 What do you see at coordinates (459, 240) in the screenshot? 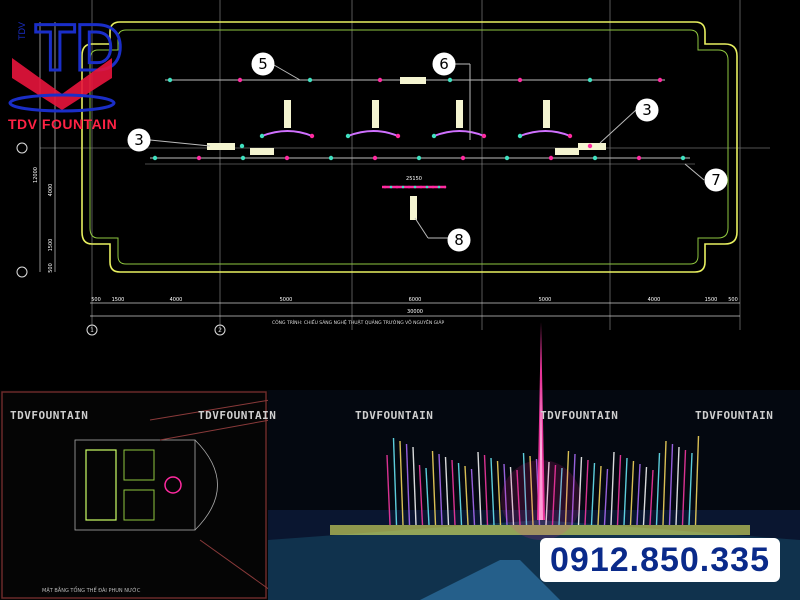
I see `callout-8-label: 8` at bounding box center [459, 240].